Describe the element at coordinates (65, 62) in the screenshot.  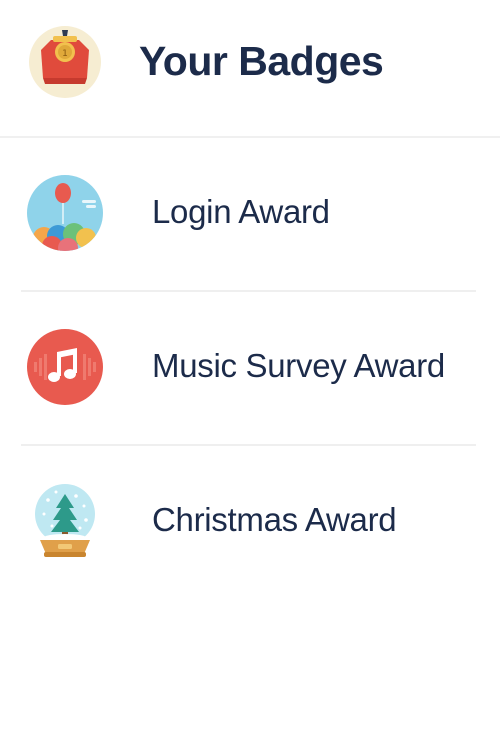
I see `medal-badge-icon: 1` at that location.